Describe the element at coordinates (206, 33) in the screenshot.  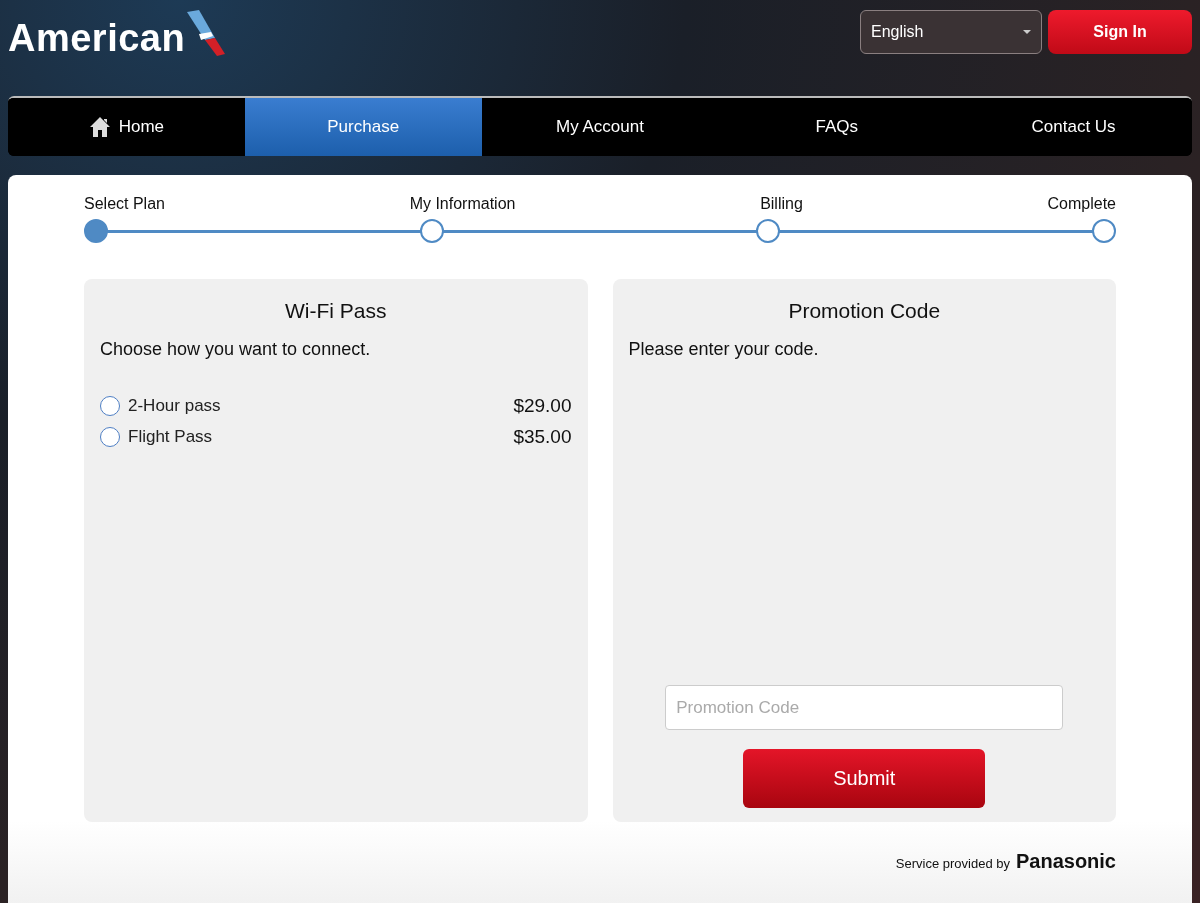
I see `tail-logo-icon` at that location.